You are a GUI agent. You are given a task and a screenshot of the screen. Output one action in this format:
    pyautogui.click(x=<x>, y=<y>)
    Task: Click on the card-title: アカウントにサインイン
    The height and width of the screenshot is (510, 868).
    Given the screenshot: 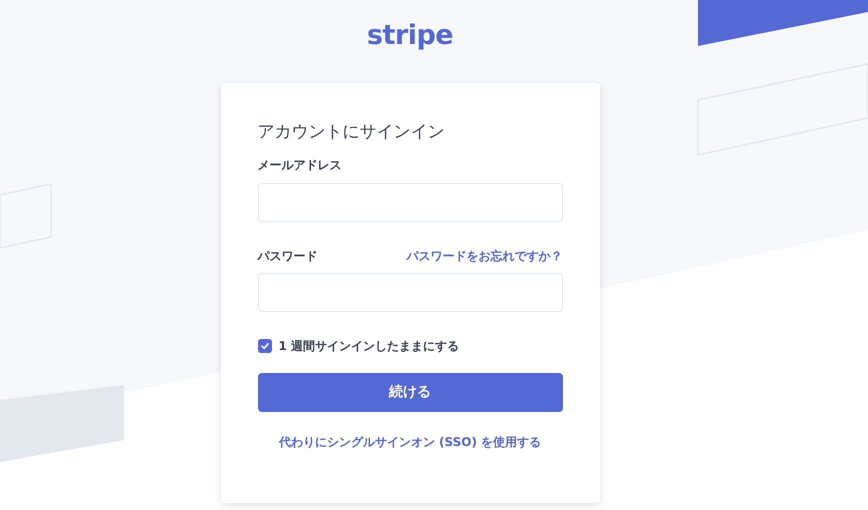 What is the action you would take?
    pyautogui.click(x=352, y=132)
    